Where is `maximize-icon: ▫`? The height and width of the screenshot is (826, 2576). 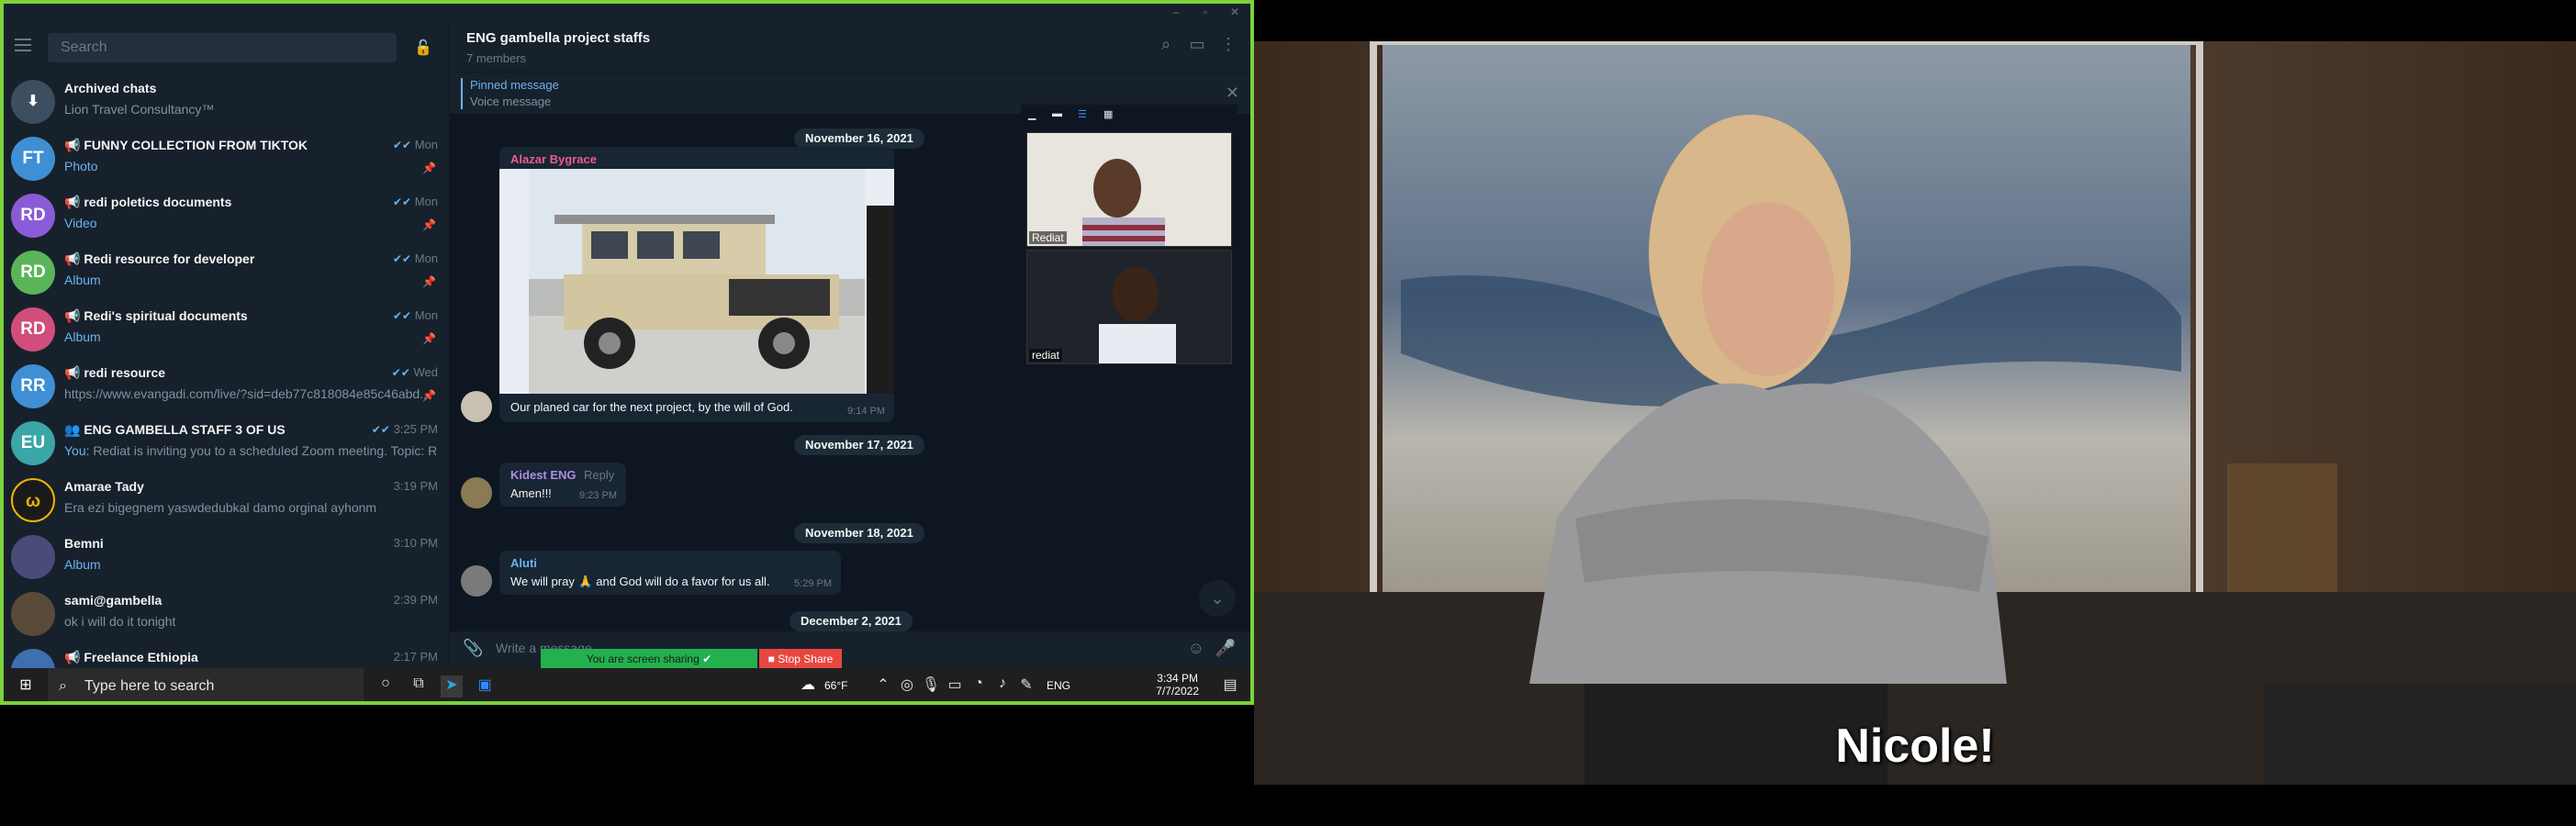 maximize-icon: ▫ is located at coordinates (1205, 12).